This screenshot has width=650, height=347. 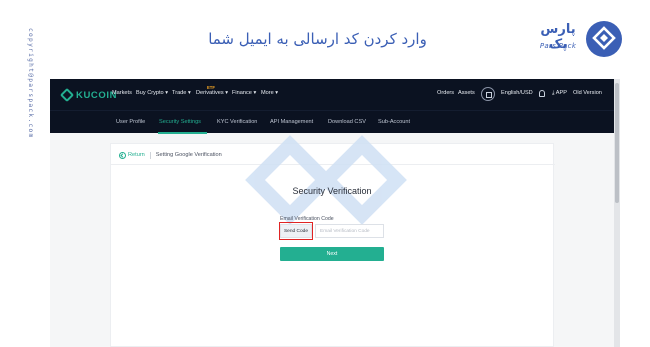 What do you see at coordinates (604, 39) in the screenshot?
I see `parspack-logo-icon` at bounding box center [604, 39].